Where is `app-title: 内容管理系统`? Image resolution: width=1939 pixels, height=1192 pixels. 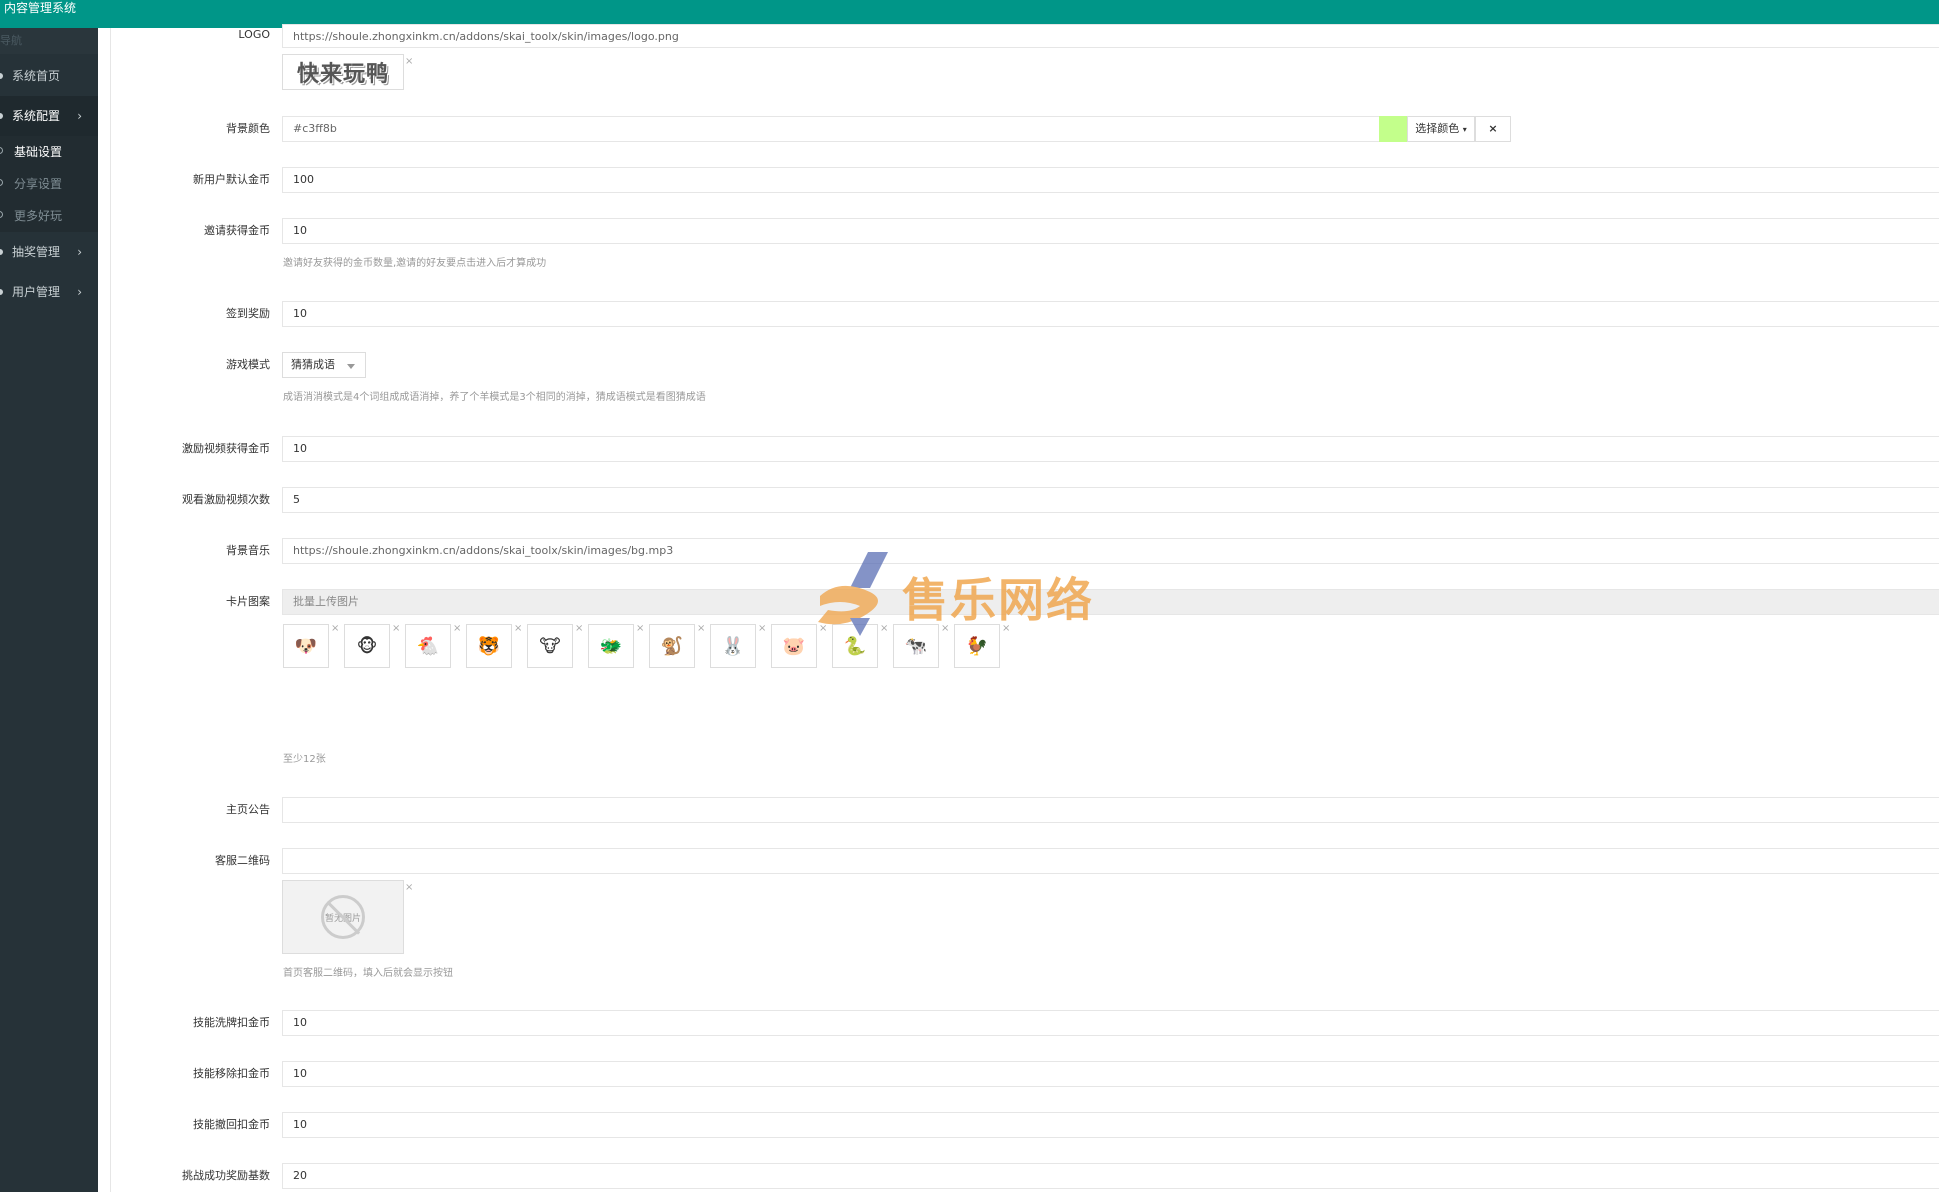 app-title: 内容管理系统 is located at coordinates (40, 8).